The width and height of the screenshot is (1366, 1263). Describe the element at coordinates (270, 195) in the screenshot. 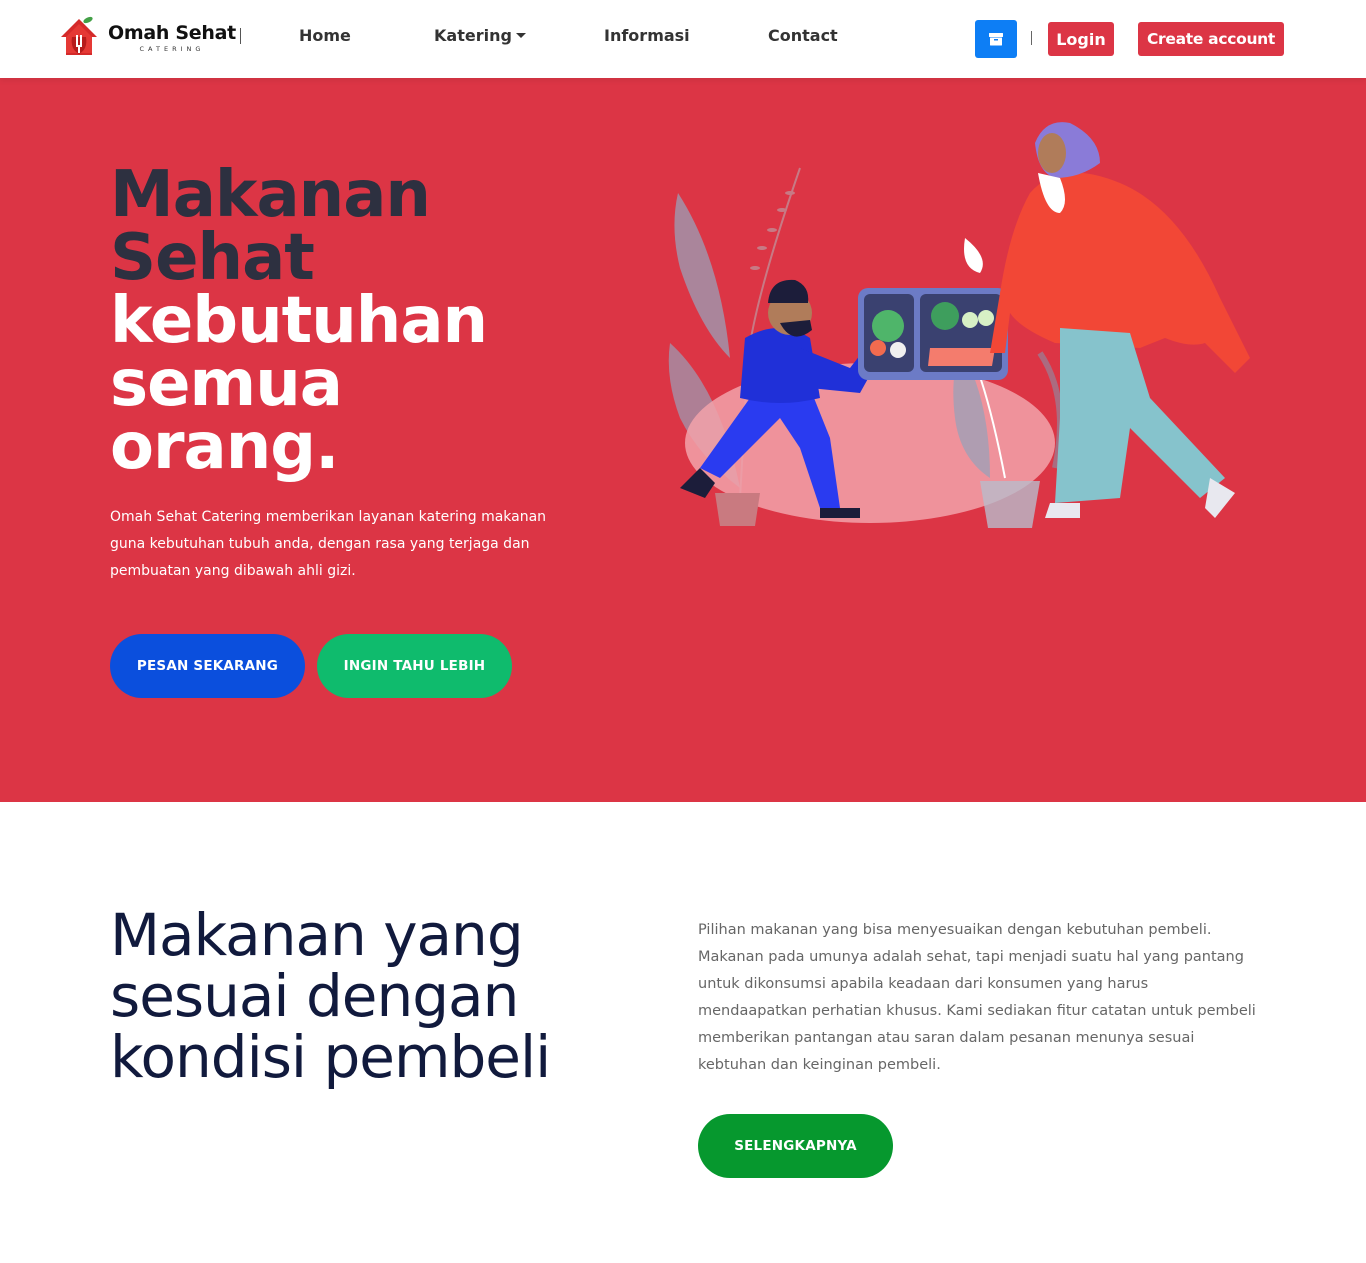

I see `hero-title-line: Makanan` at that location.